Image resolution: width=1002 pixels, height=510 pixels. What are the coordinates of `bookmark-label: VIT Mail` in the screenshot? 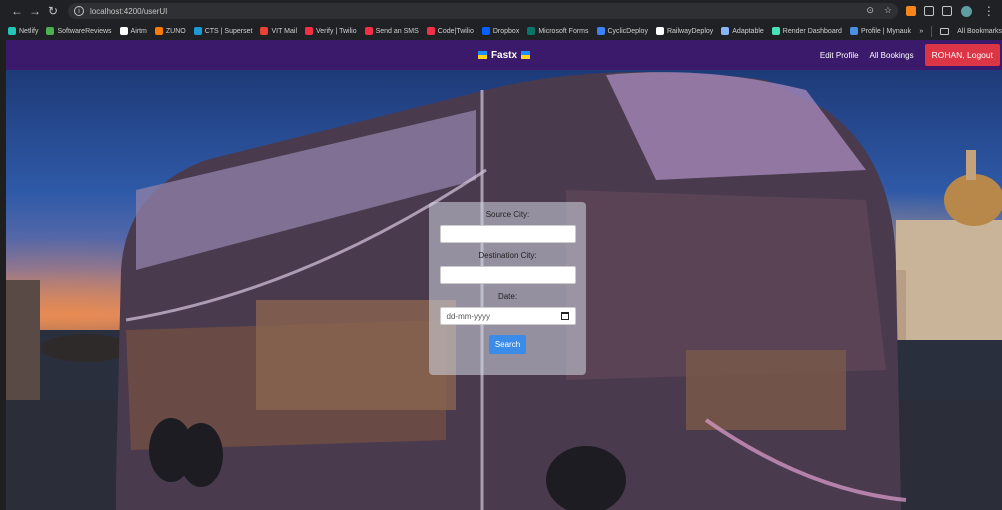 It's located at (284, 31).